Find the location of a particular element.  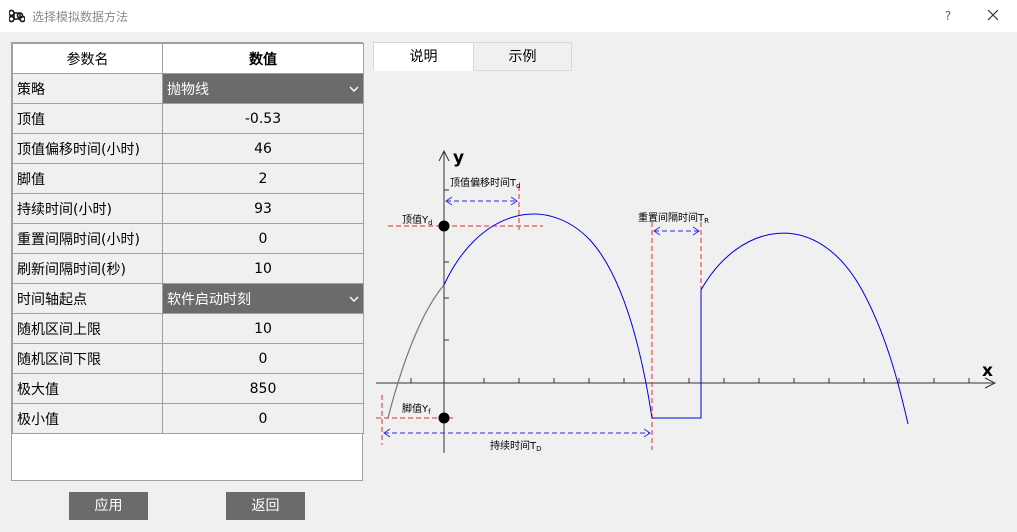

column-header-name: 参数名 is located at coordinates (87, 58).